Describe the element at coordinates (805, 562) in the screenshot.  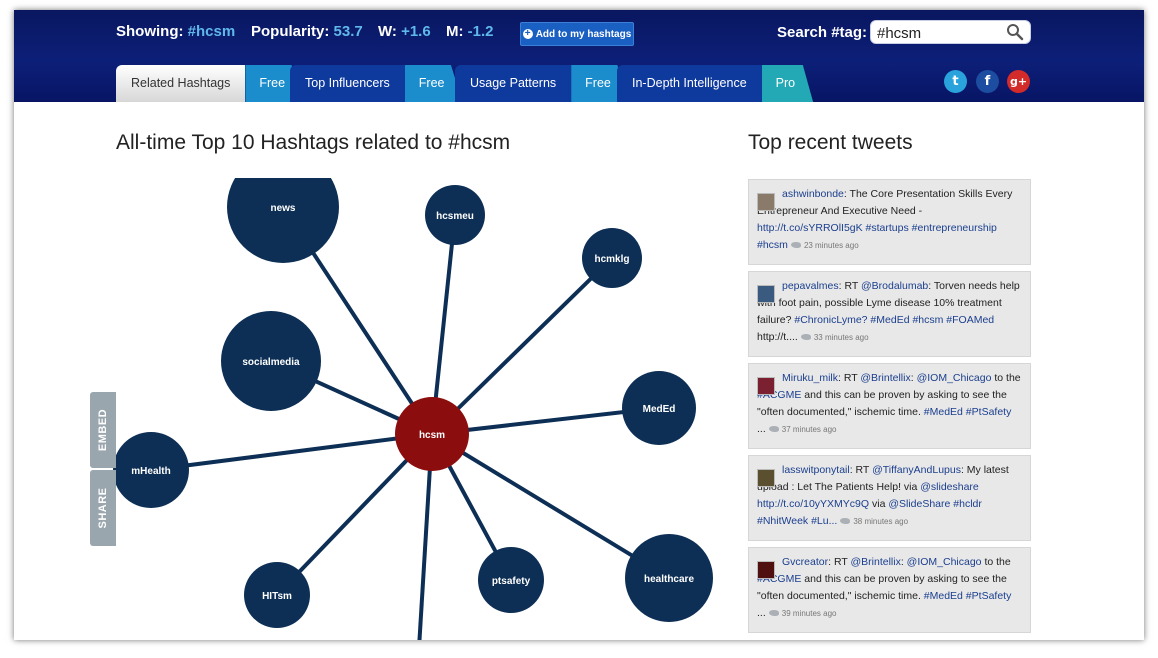
I see `tweet-username: Gvcreator` at that location.